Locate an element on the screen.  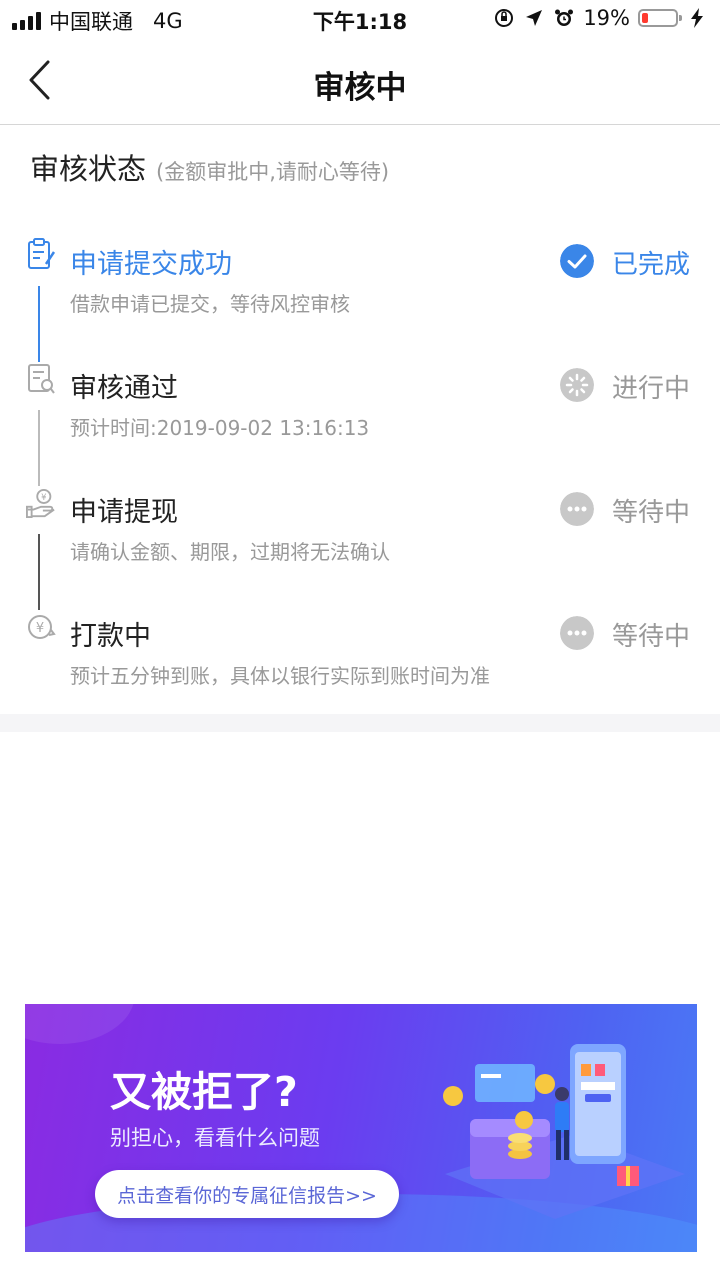
step-title: 申请提交成功 is located at coordinates (151, 264).